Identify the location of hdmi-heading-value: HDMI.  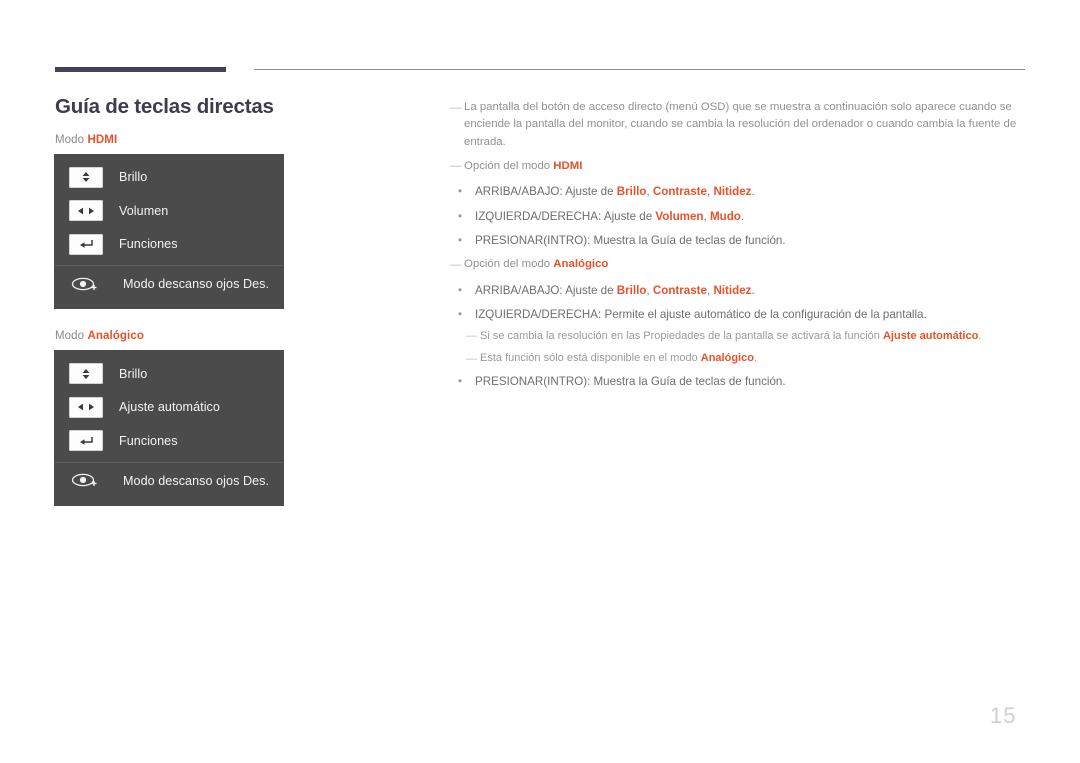
(568, 165).